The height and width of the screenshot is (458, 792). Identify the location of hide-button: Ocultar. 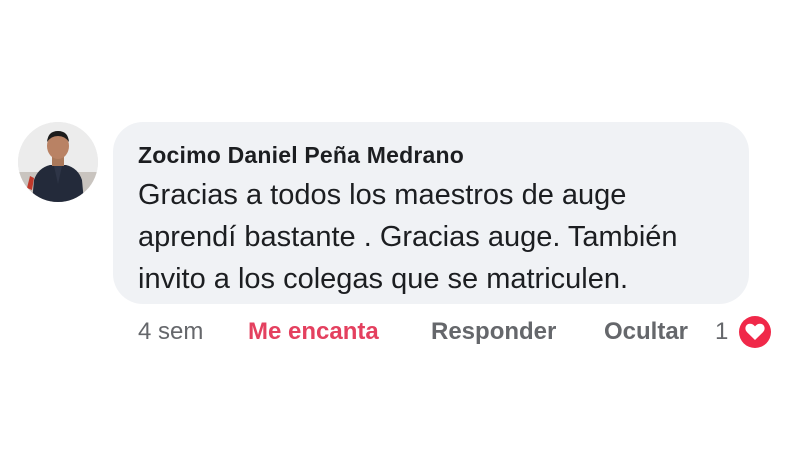
(646, 332).